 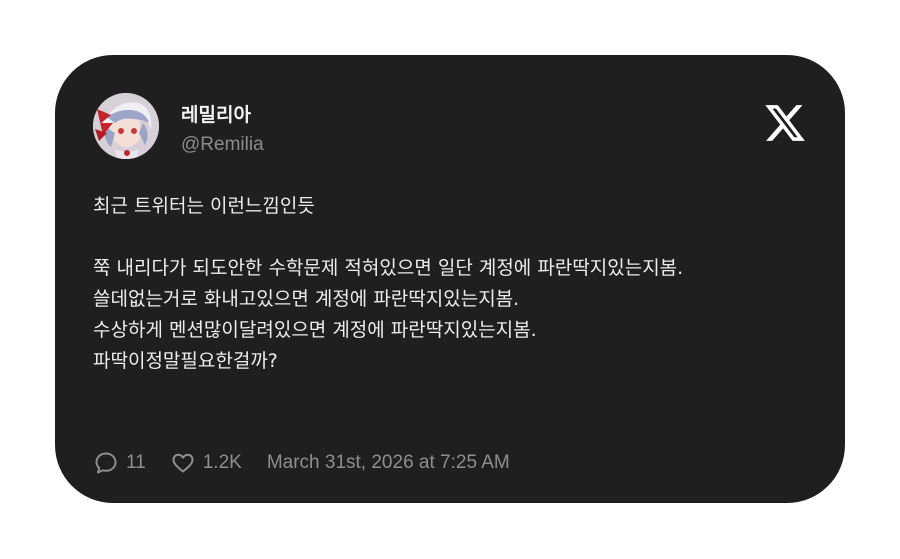 What do you see at coordinates (785, 123) in the screenshot?
I see `x-logo-icon` at bounding box center [785, 123].